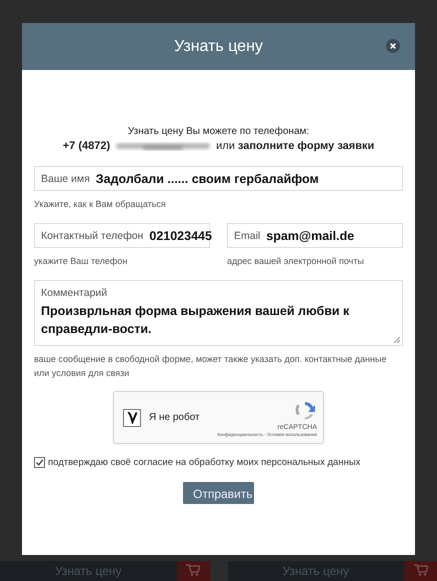 Image resolution: width=437 pixels, height=581 pixels. I want to click on field-label: Контактный телефон, so click(92, 236).